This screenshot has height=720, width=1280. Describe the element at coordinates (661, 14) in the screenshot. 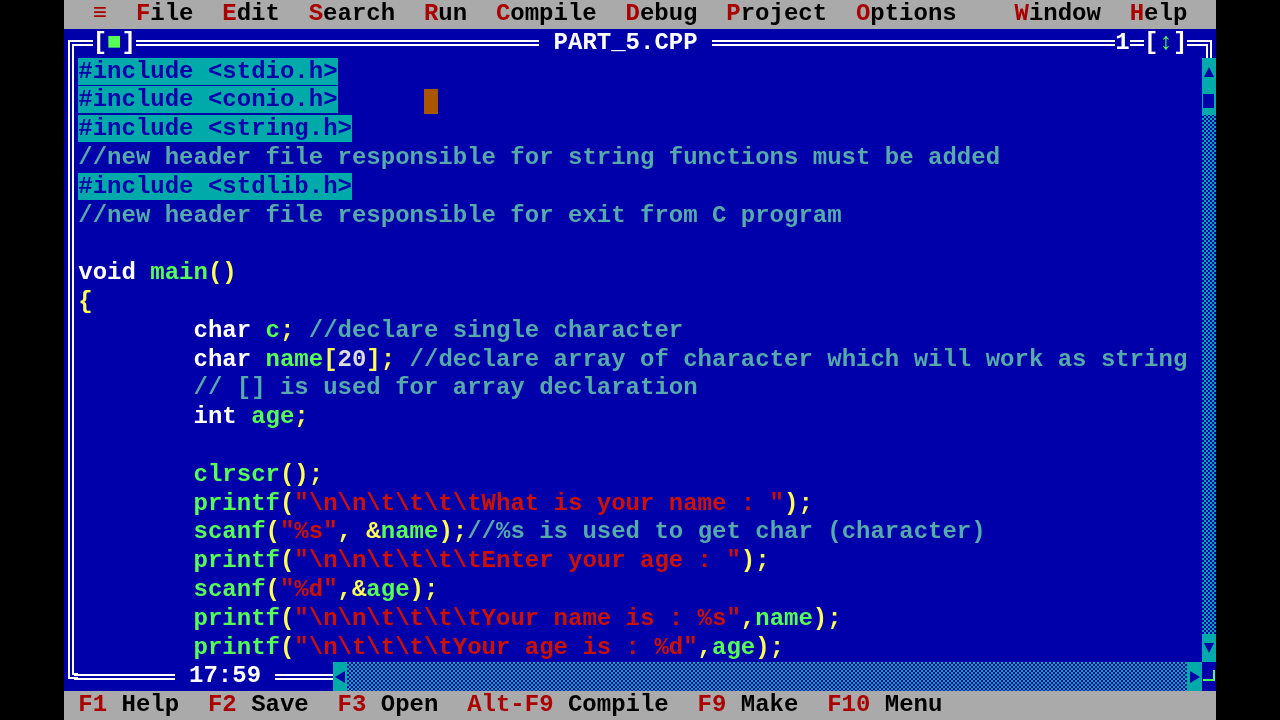

I see `menu-item: Debug` at that location.